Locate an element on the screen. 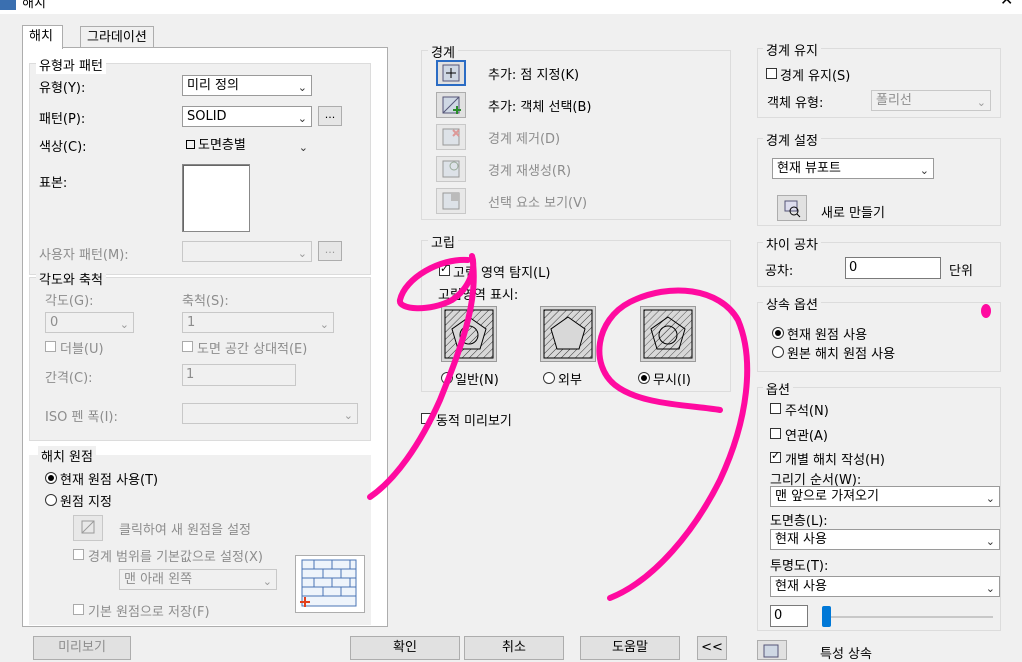 The width and height of the screenshot is (1022, 662). gap-tolerance-group: 차이 공차 공차: 0 단위 is located at coordinates (879, 260).